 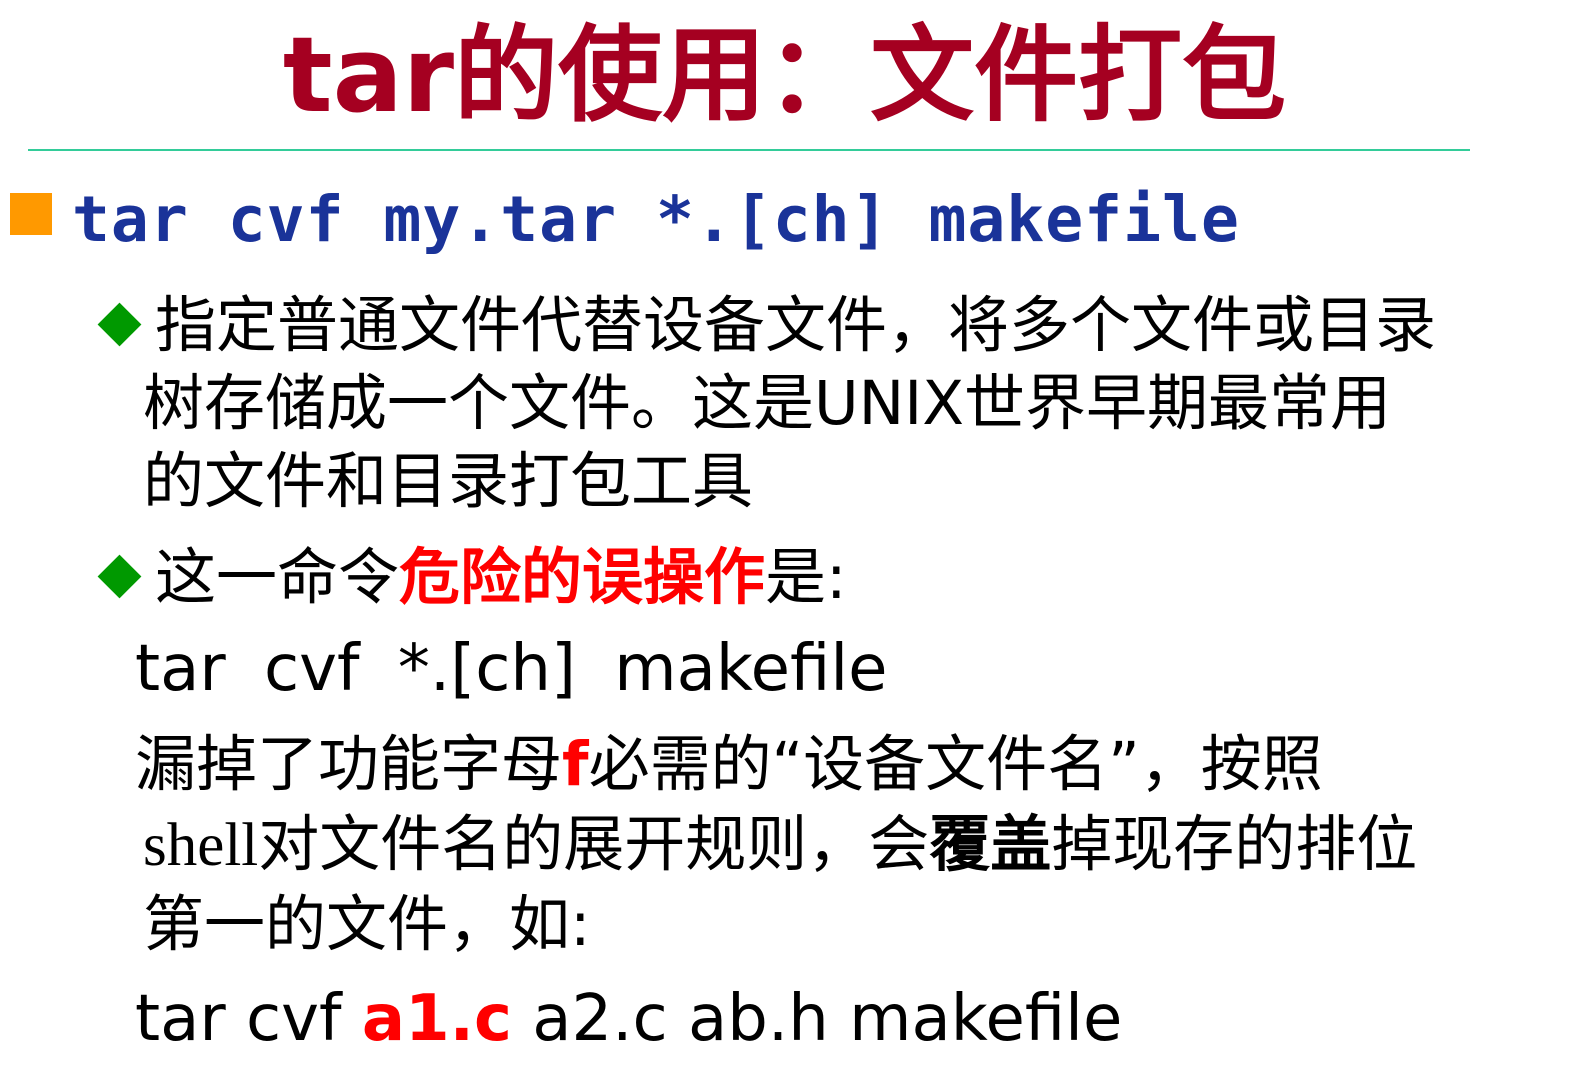 What do you see at coordinates (448, 481) in the screenshot?
I see `bullet1-line3: 的文件和目录打包工具` at bounding box center [448, 481].